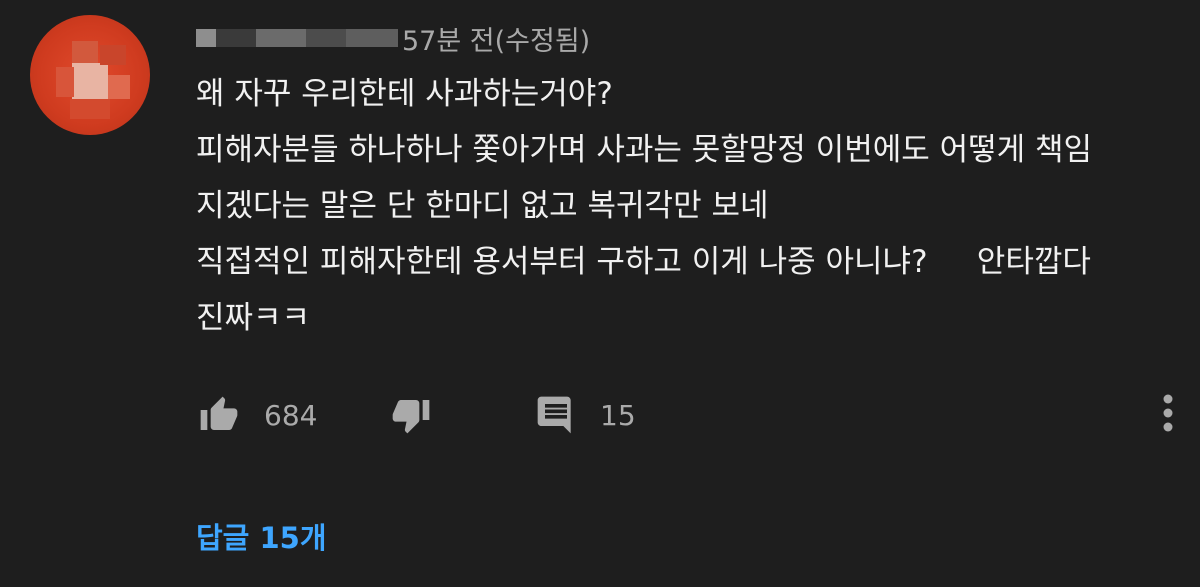 The height and width of the screenshot is (587, 1200). What do you see at coordinates (696, 415) in the screenshot?
I see `comment-actions: 684 15` at bounding box center [696, 415].